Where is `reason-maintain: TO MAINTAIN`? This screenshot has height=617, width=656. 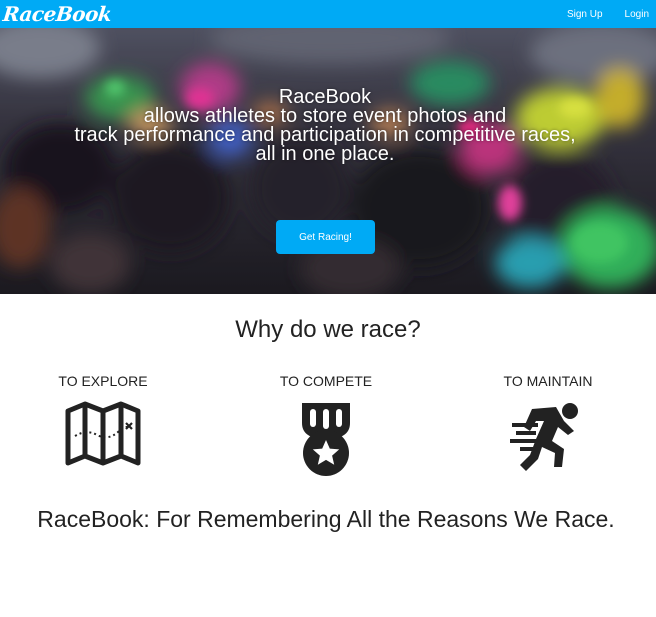
reason-maintain: TO MAINTAIN is located at coordinates (548, 423).